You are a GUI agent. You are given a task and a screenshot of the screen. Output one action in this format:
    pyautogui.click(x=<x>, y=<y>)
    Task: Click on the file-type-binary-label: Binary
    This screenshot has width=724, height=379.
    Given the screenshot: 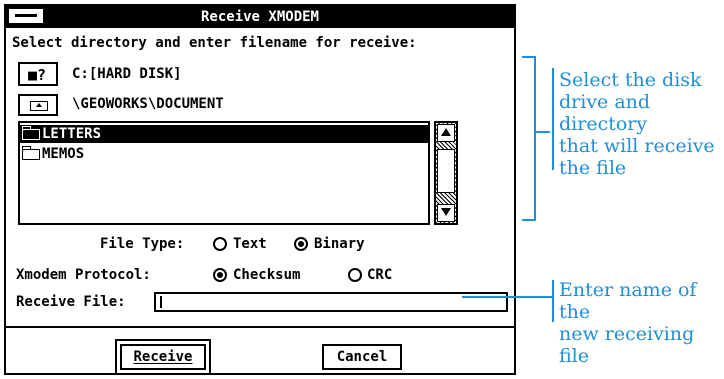 What is the action you would take?
    pyautogui.click(x=339, y=244)
    